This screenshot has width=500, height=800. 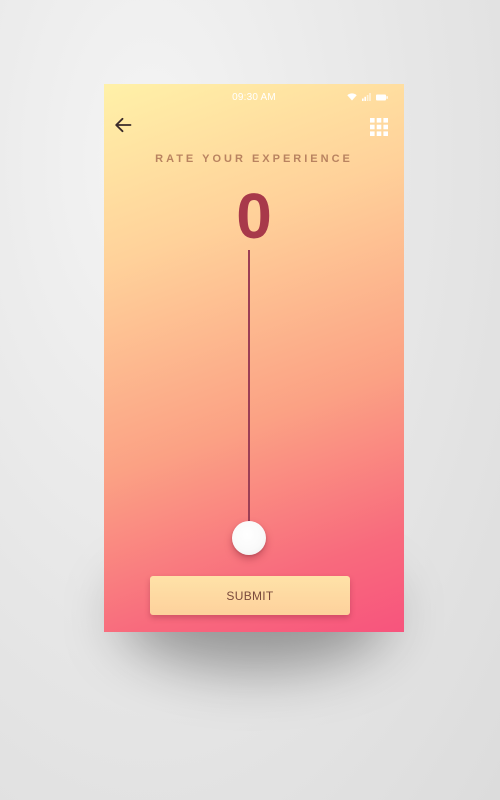 I want to click on status-bar: 09:30 AM, so click(x=254, y=97).